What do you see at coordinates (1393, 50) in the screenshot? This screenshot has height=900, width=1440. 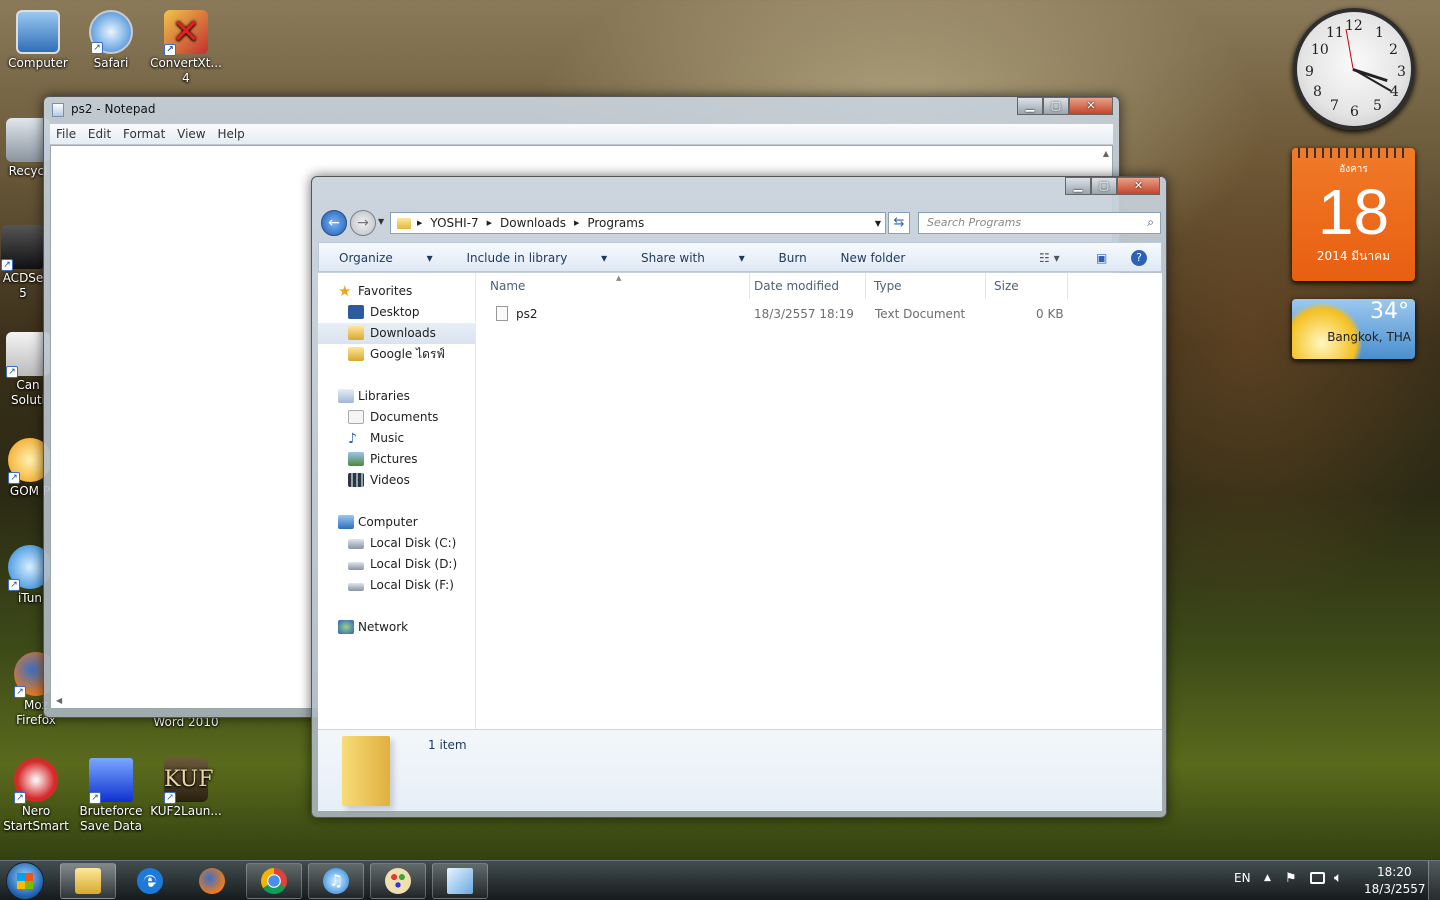 I see `clock-number: 2` at bounding box center [1393, 50].